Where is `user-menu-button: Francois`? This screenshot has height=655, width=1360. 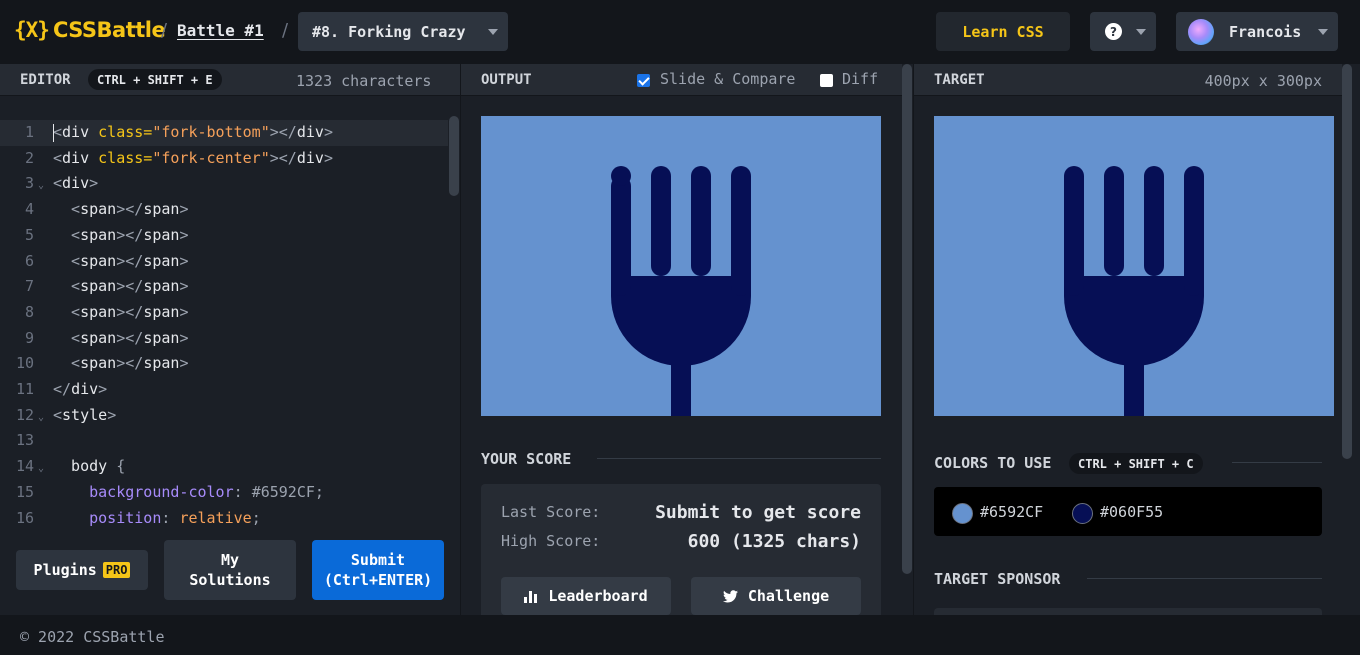 user-menu-button: Francois is located at coordinates (1257, 31).